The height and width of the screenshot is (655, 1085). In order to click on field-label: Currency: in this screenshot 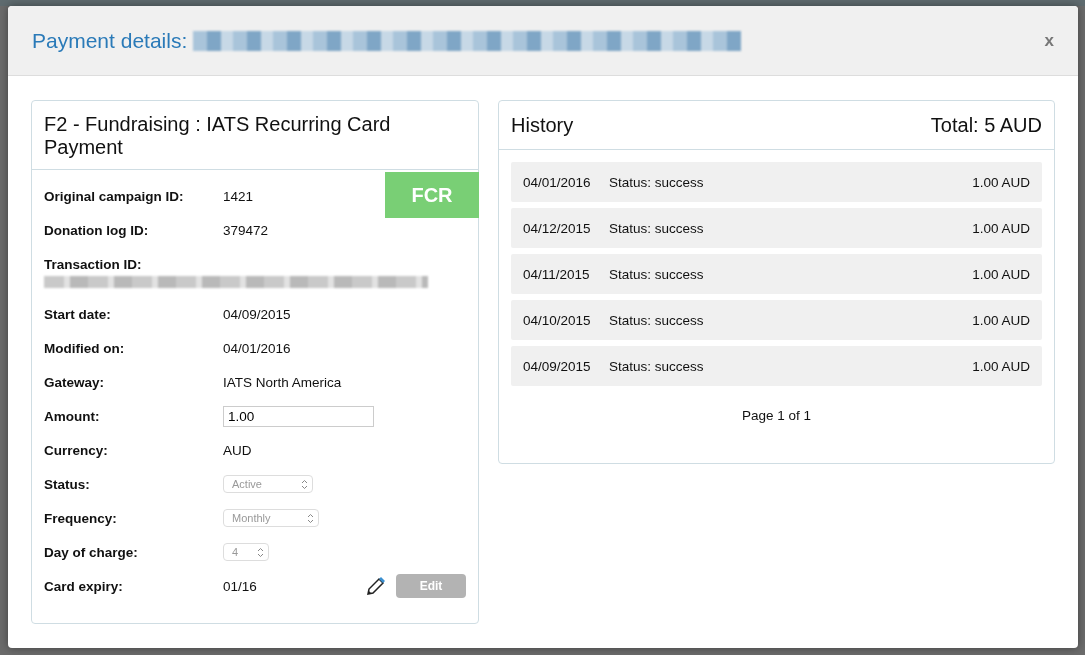, I will do `click(76, 450)`.